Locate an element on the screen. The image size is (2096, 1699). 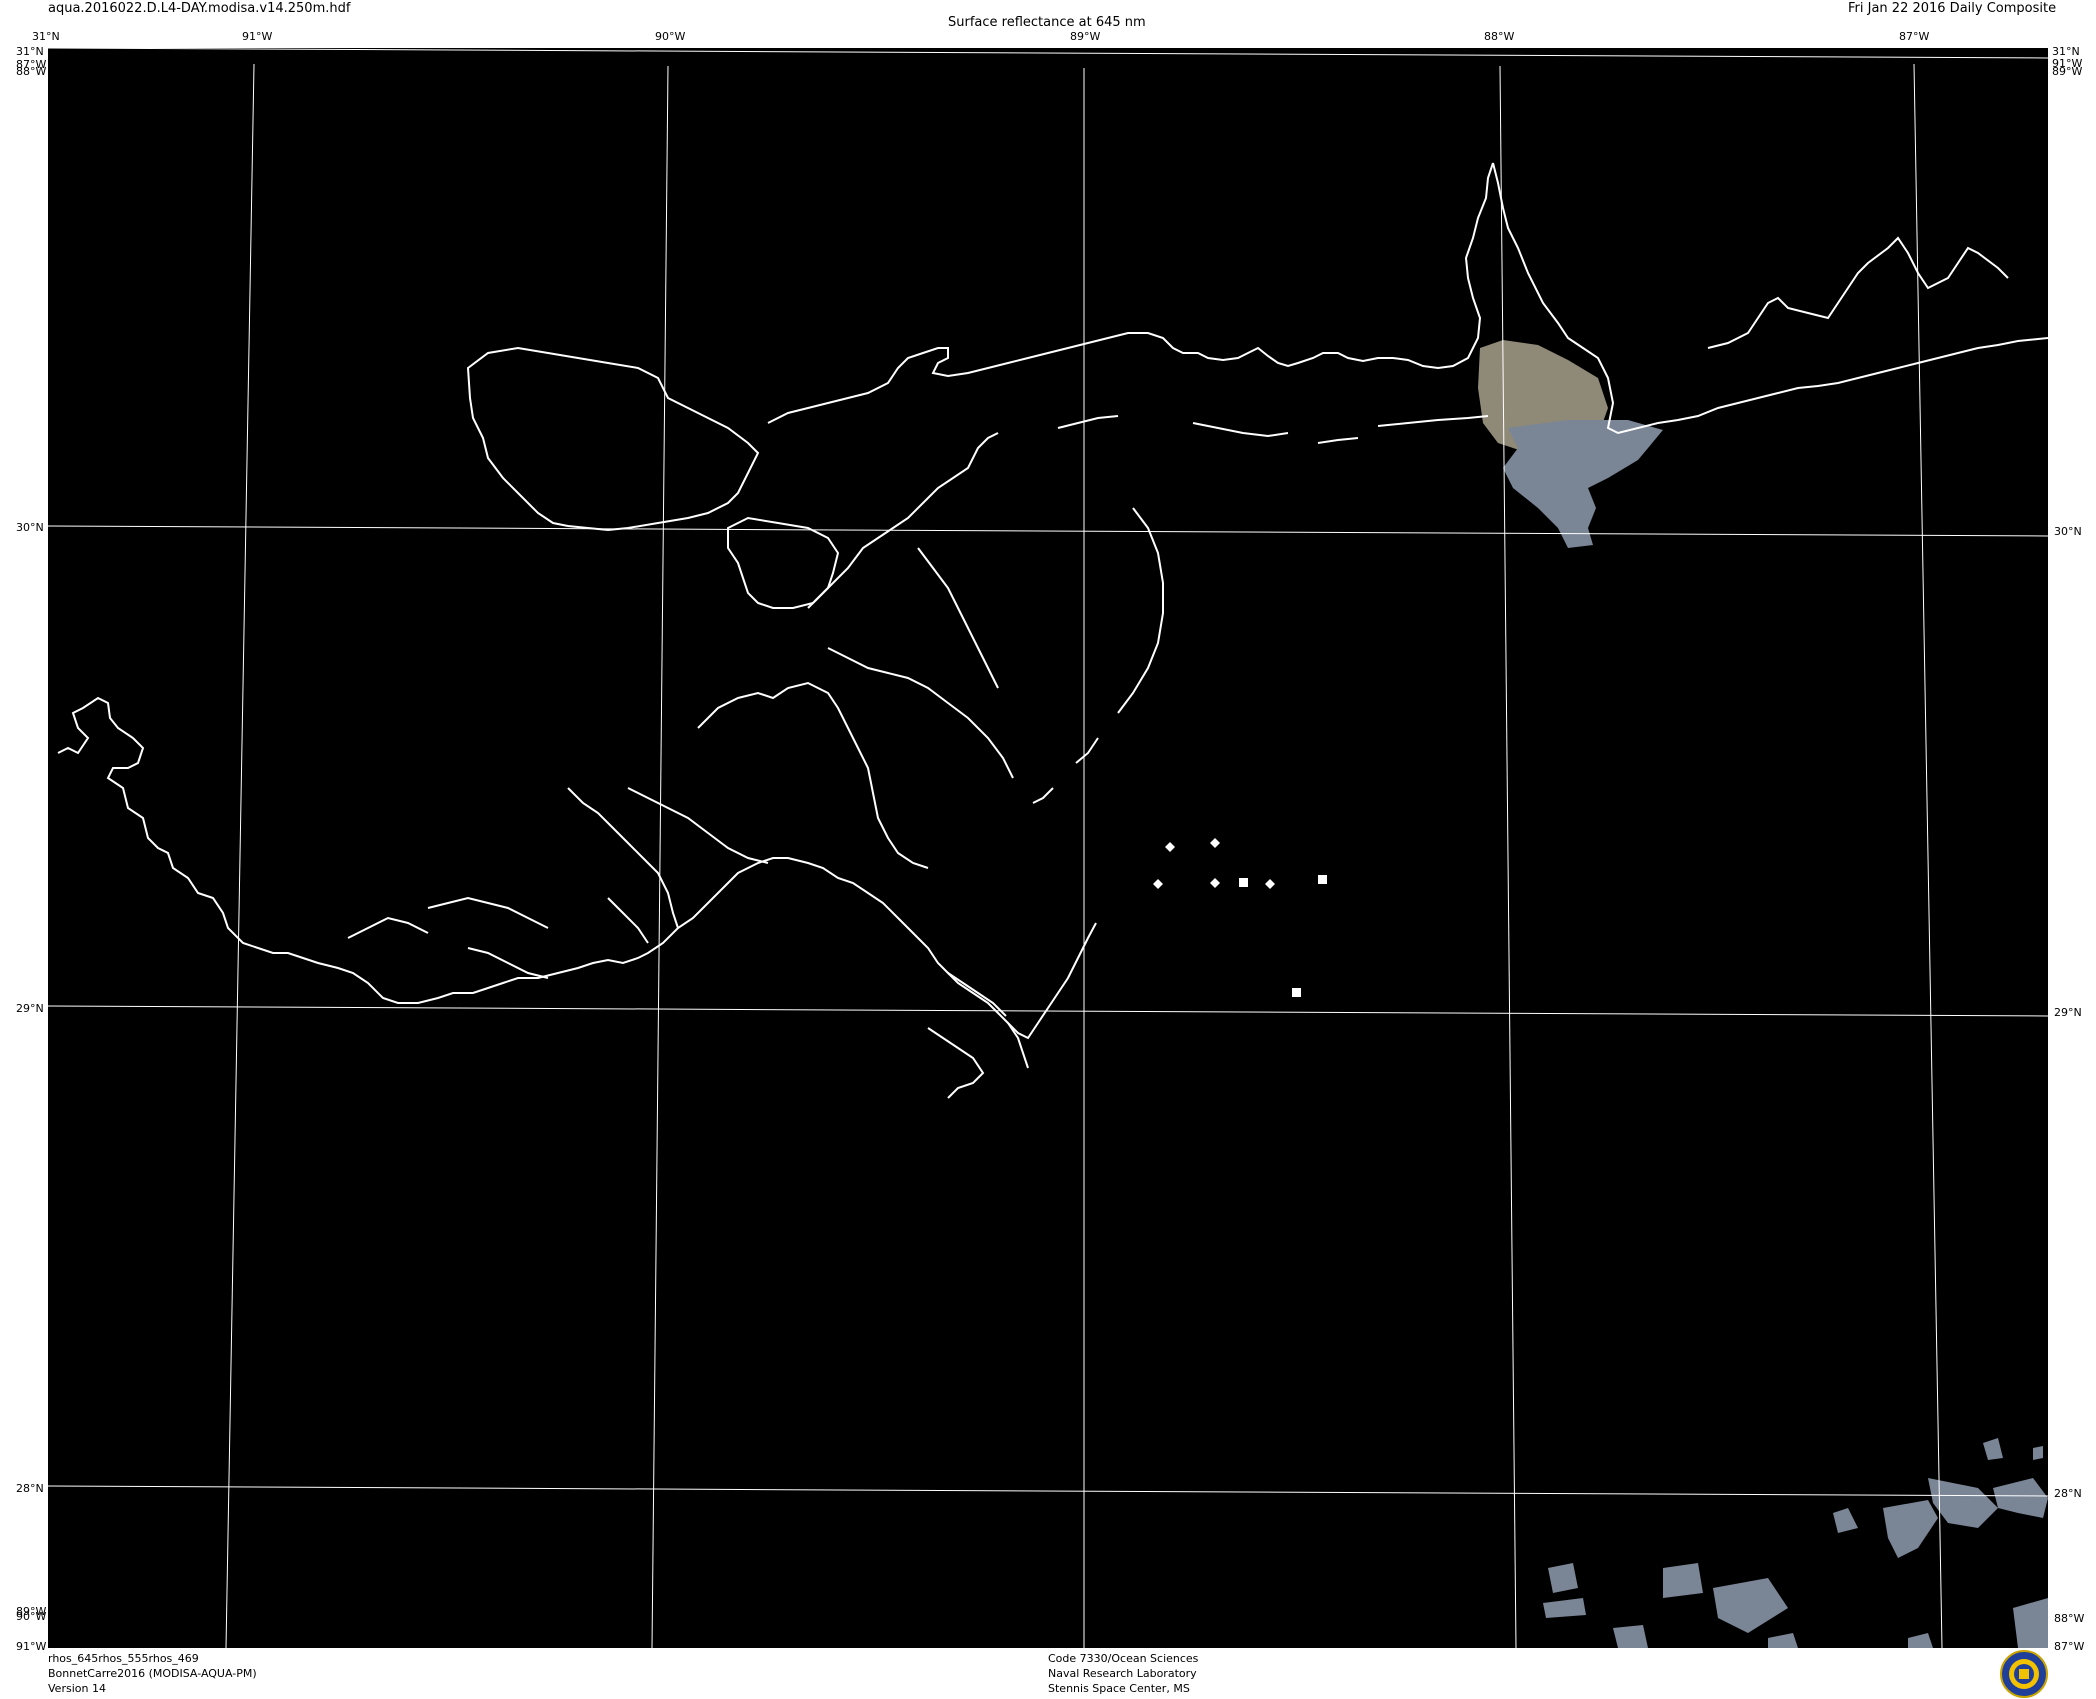
corner-top-right-3: 89°W is located at coordinates (2067, 71).